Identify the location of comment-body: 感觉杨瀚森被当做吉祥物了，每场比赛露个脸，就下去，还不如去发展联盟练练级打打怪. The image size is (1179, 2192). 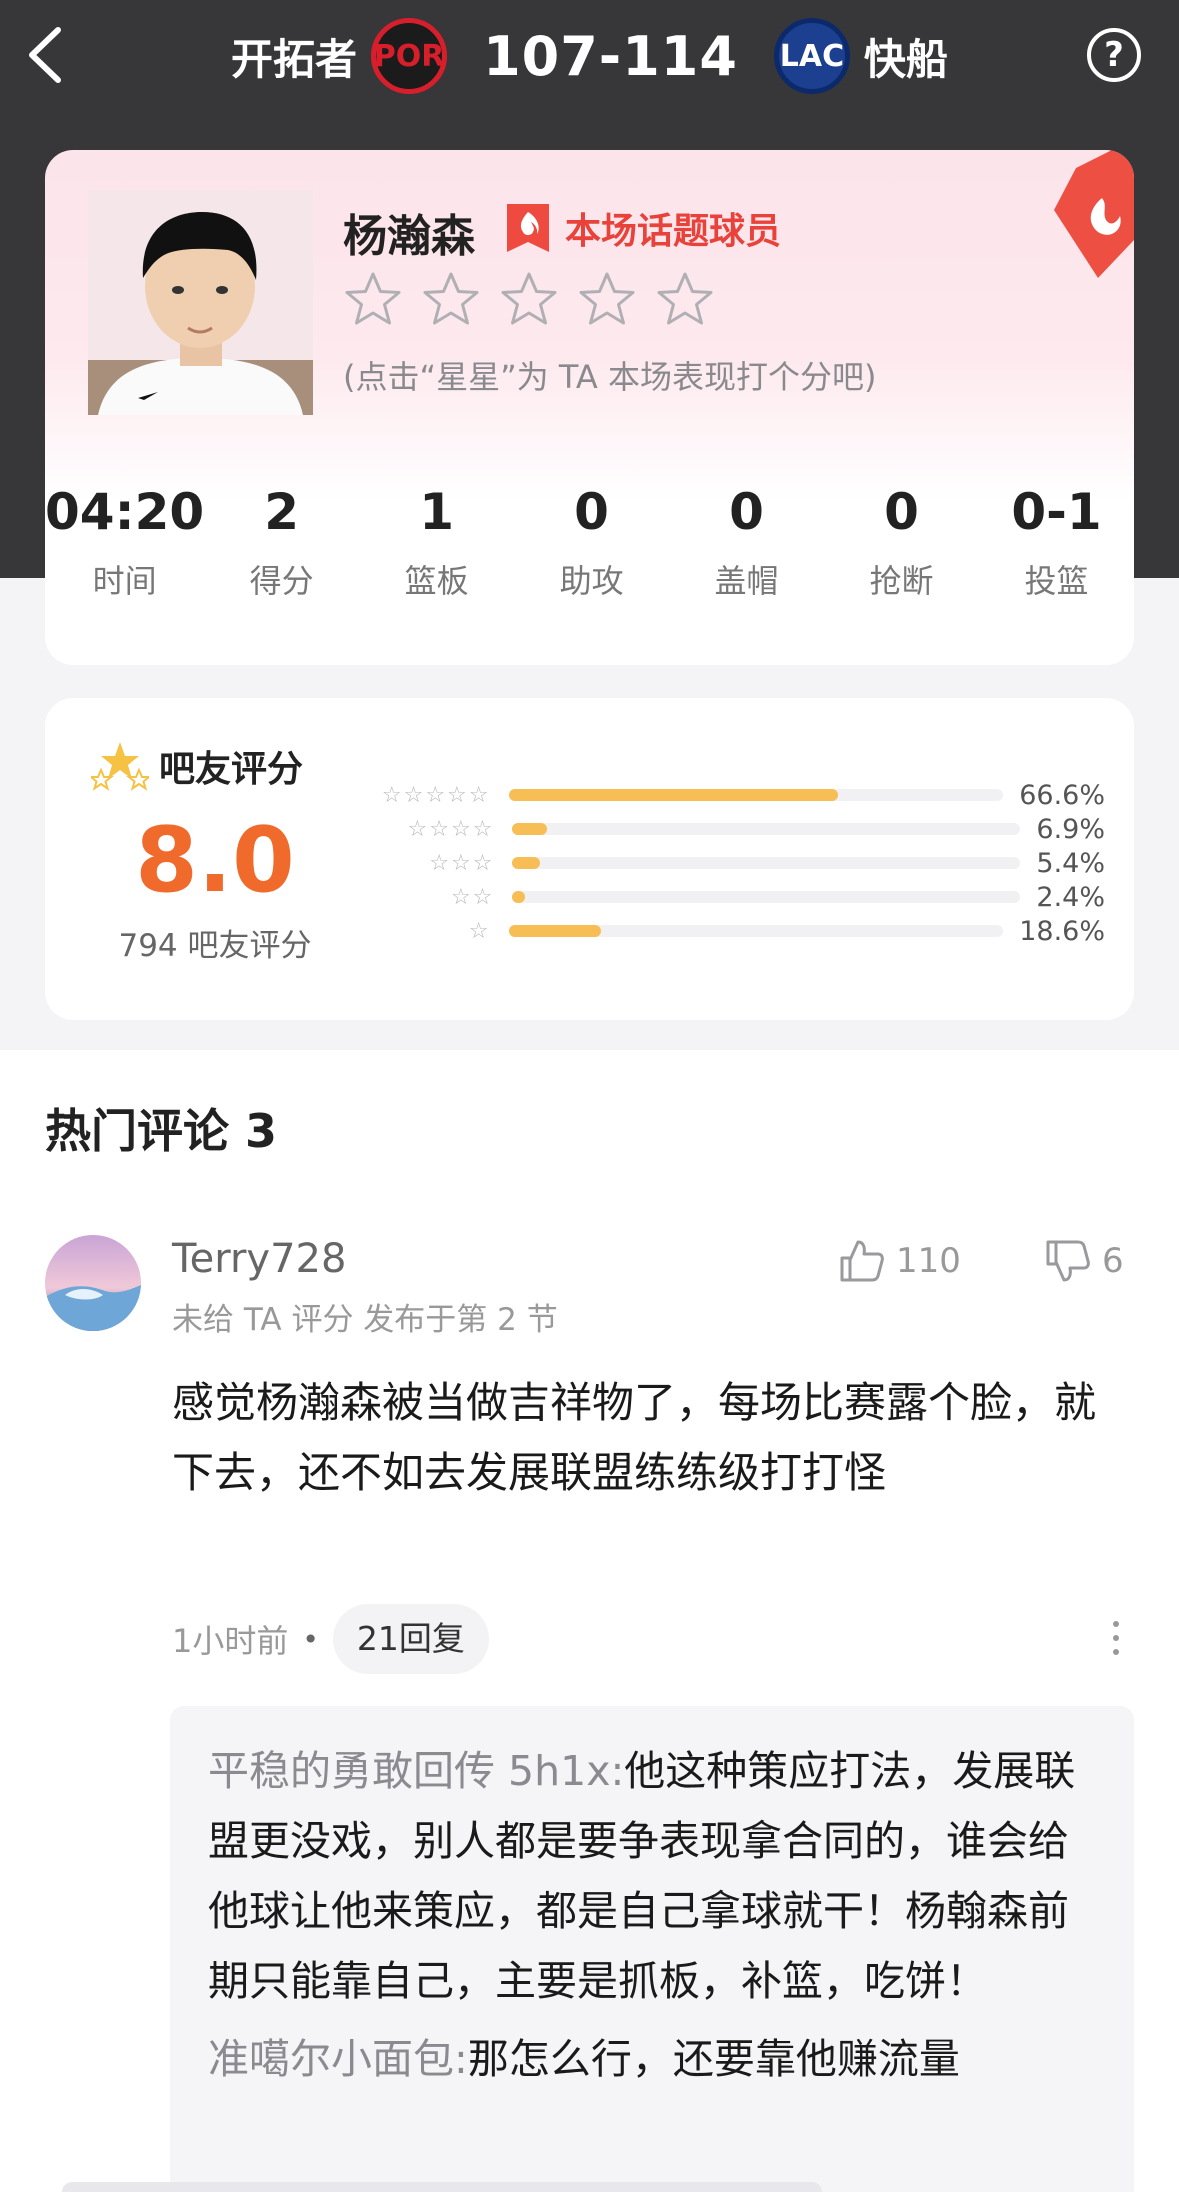
(634, 1437).